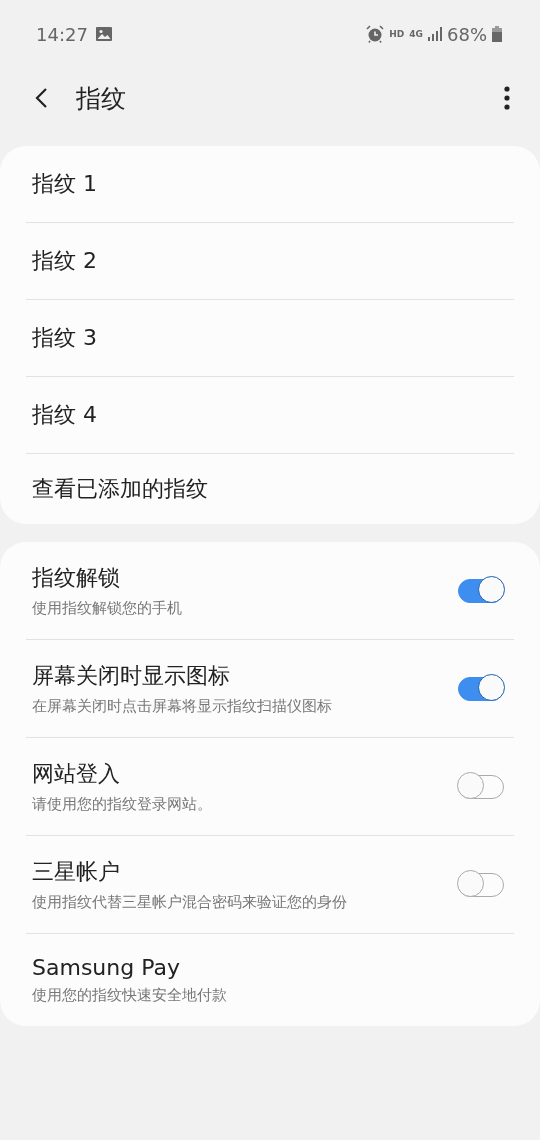  I want to click on setting-title: Samsung Pay, so click(273, 967).